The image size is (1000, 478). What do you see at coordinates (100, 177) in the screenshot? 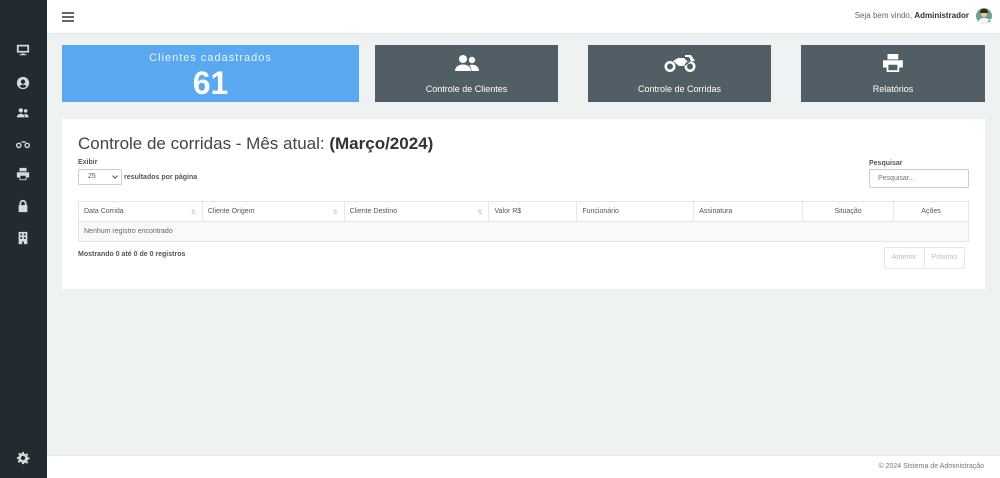
I see `page-length-select: 25` at bounding box center [100, 177].